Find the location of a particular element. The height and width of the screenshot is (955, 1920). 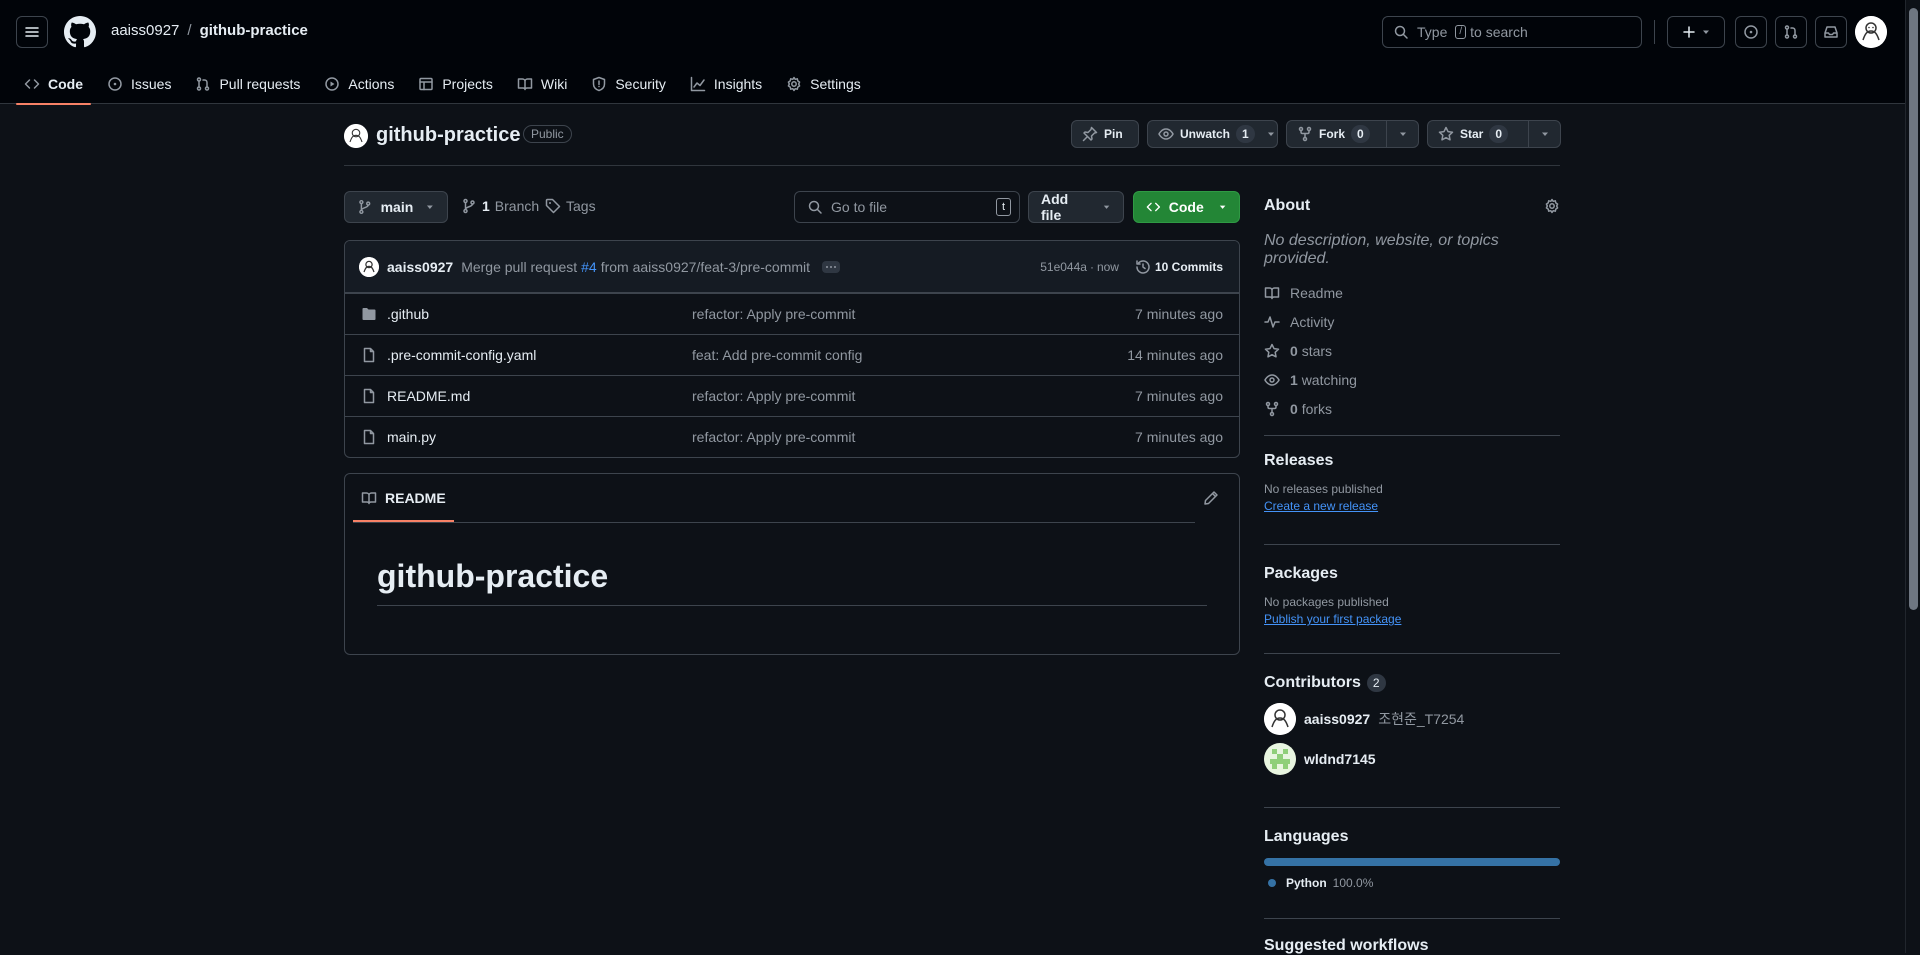

branches-link: 1 Branch is located at coordinates (500, 206).